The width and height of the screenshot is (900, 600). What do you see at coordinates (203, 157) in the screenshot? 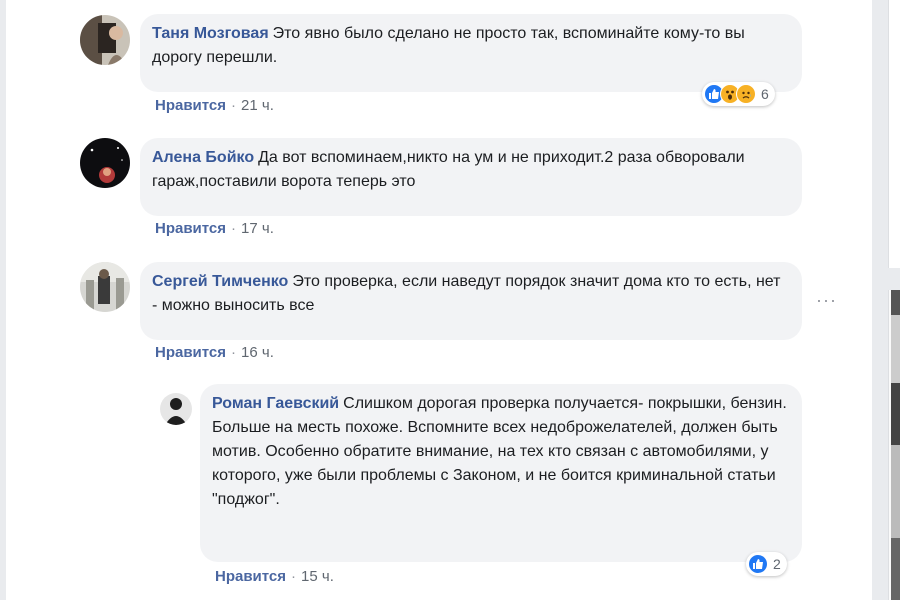
I see `comment-author: Алена Бойко` at bounding box center [203, 157].